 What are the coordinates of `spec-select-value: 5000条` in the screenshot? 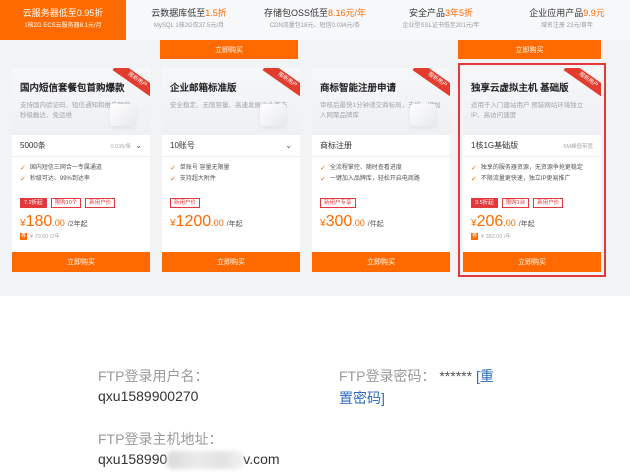 It's located at (33, 145).